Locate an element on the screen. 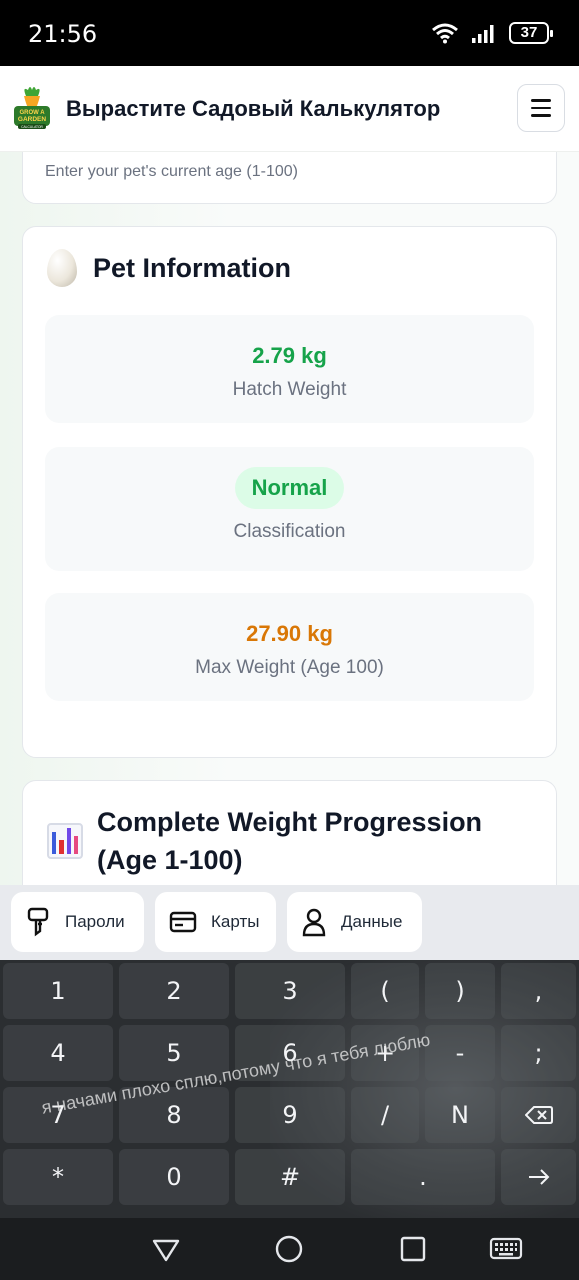 The height and width of the screenshot is (1280, 579). status-icons: 37 is located at coordinates (492, 33).